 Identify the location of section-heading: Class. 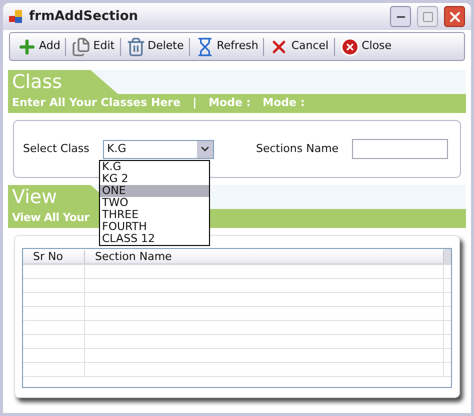
(63, 82).